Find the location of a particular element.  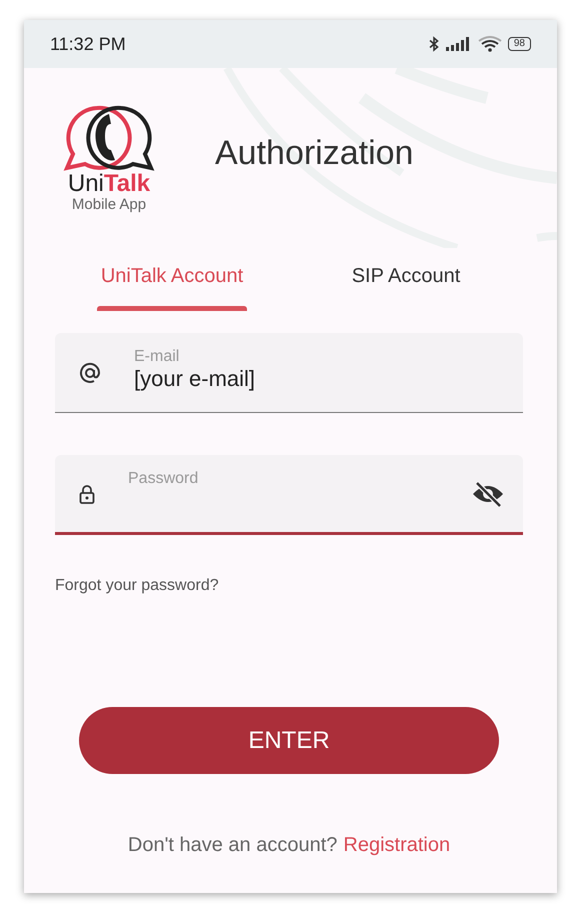

field-value: [your e-mail] is located at coordinates (195, 379).